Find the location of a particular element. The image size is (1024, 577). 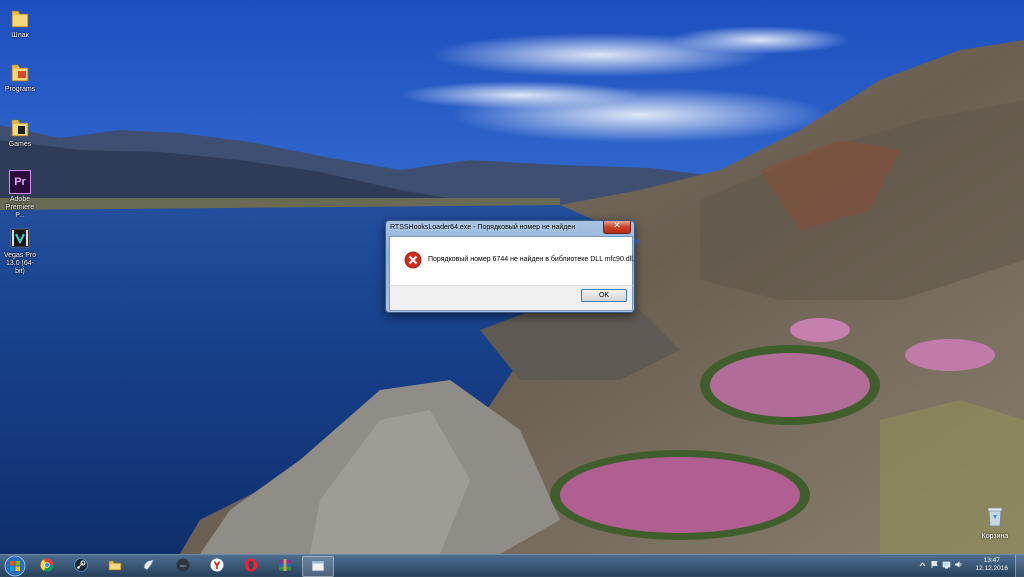

desktop-icon-recycle-bin: Корзина is located at coordinates (995, 523).